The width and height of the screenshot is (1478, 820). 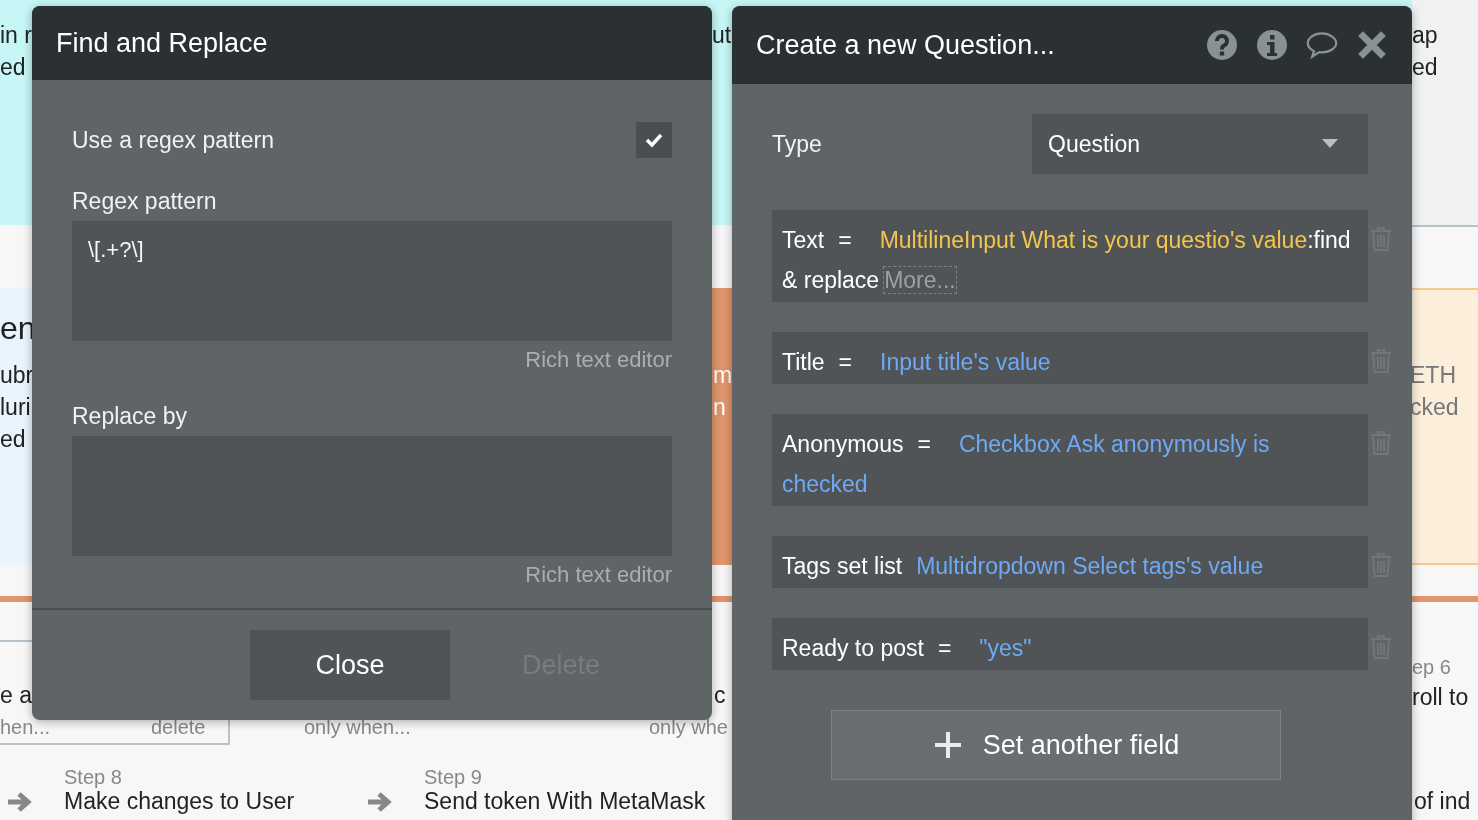 What do you see at coordinates (719, 407) in the screenshot?
I see `canvas-text: n` at bounding box center [719, 407].